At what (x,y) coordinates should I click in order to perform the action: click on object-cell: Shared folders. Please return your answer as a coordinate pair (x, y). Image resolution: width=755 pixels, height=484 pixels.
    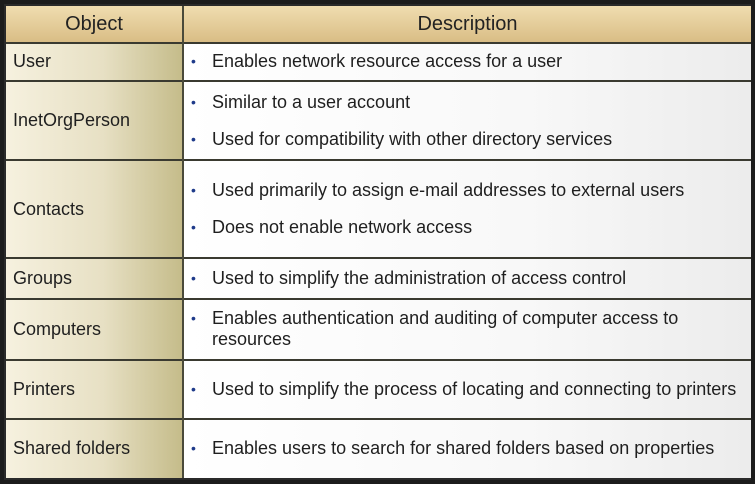
    Looking at the image, I should click on (95, 447).